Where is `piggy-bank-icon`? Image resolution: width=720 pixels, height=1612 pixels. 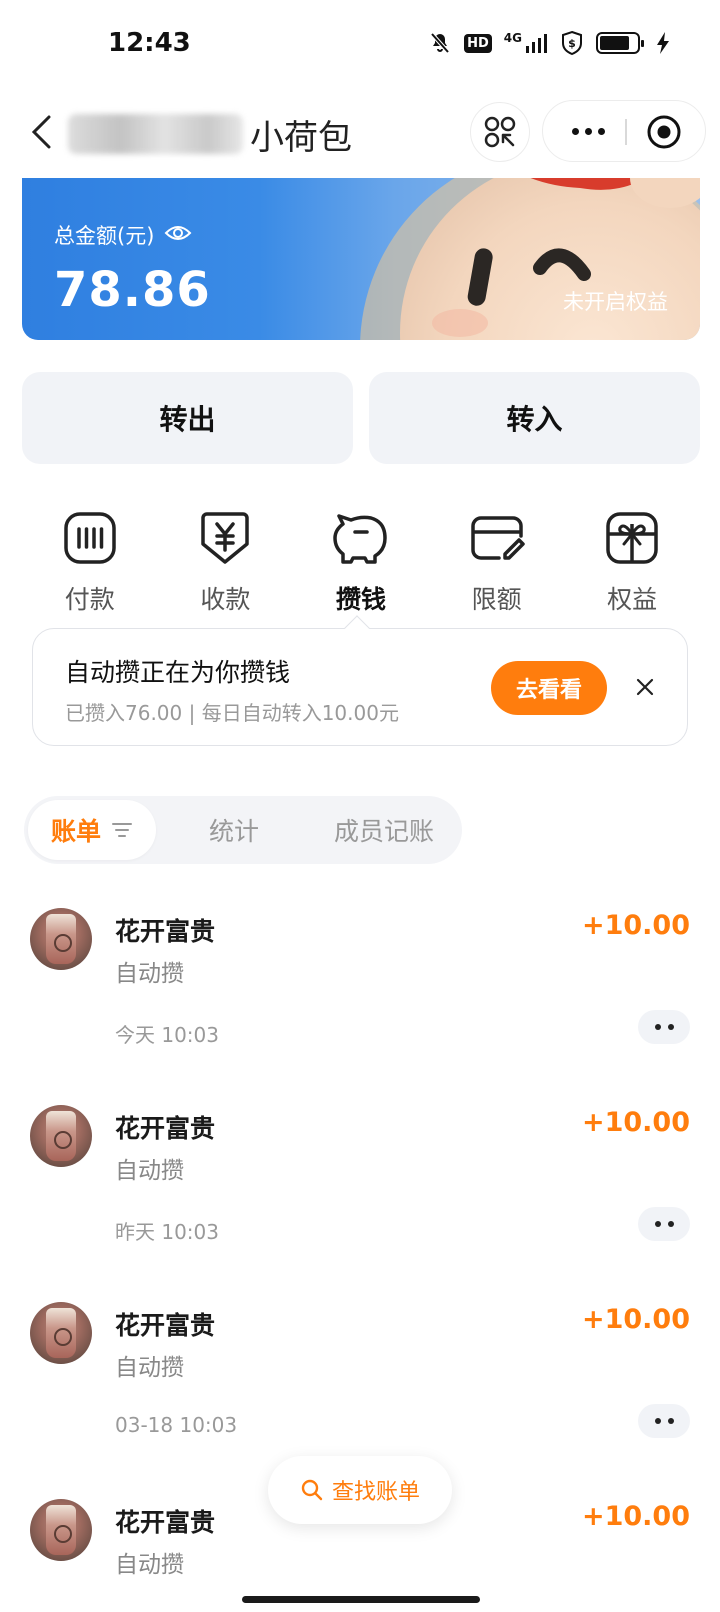 piggy-bank-icon is located at coordinates (361, 538).